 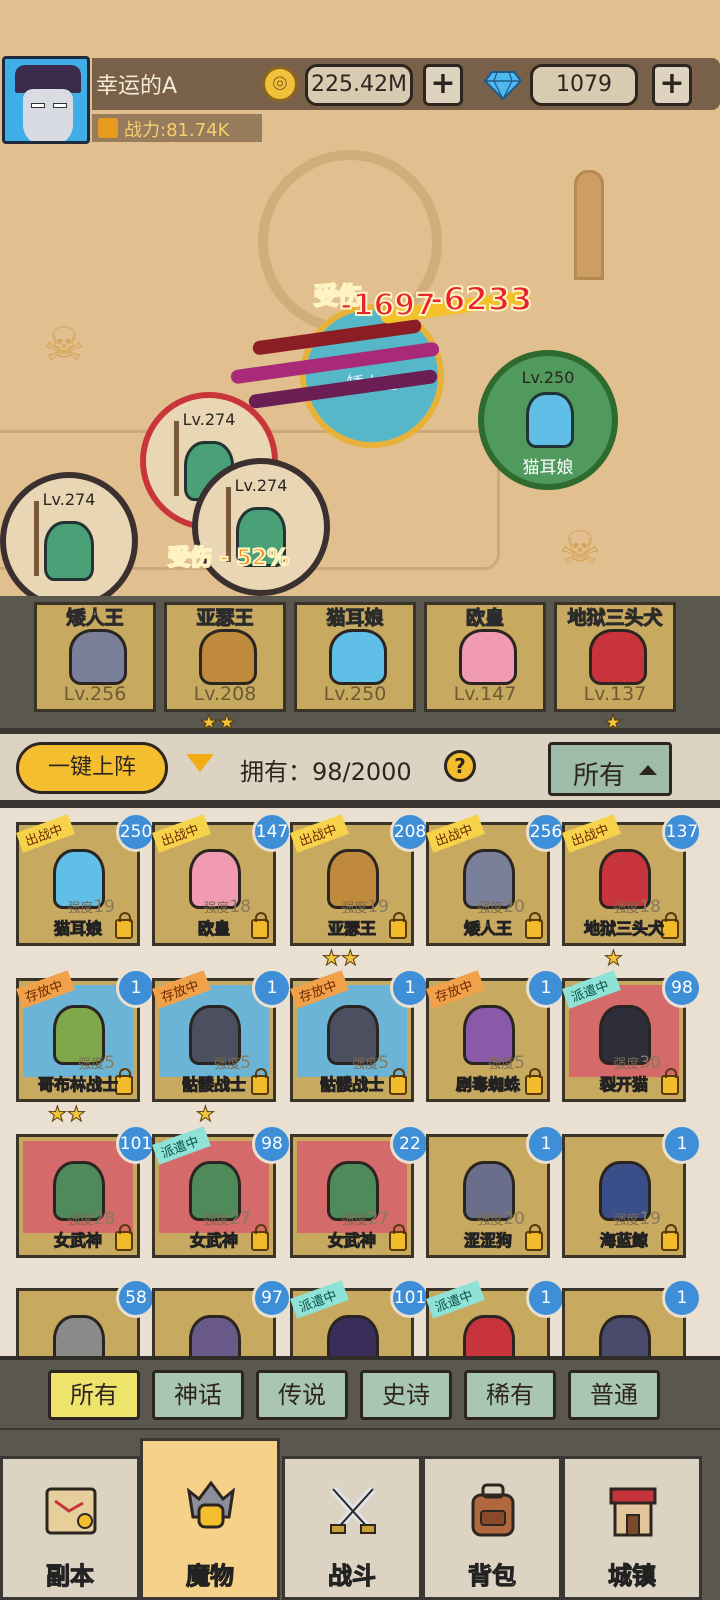 I want to click on deployed-level: Lv.147, so click(x=485, y=694).